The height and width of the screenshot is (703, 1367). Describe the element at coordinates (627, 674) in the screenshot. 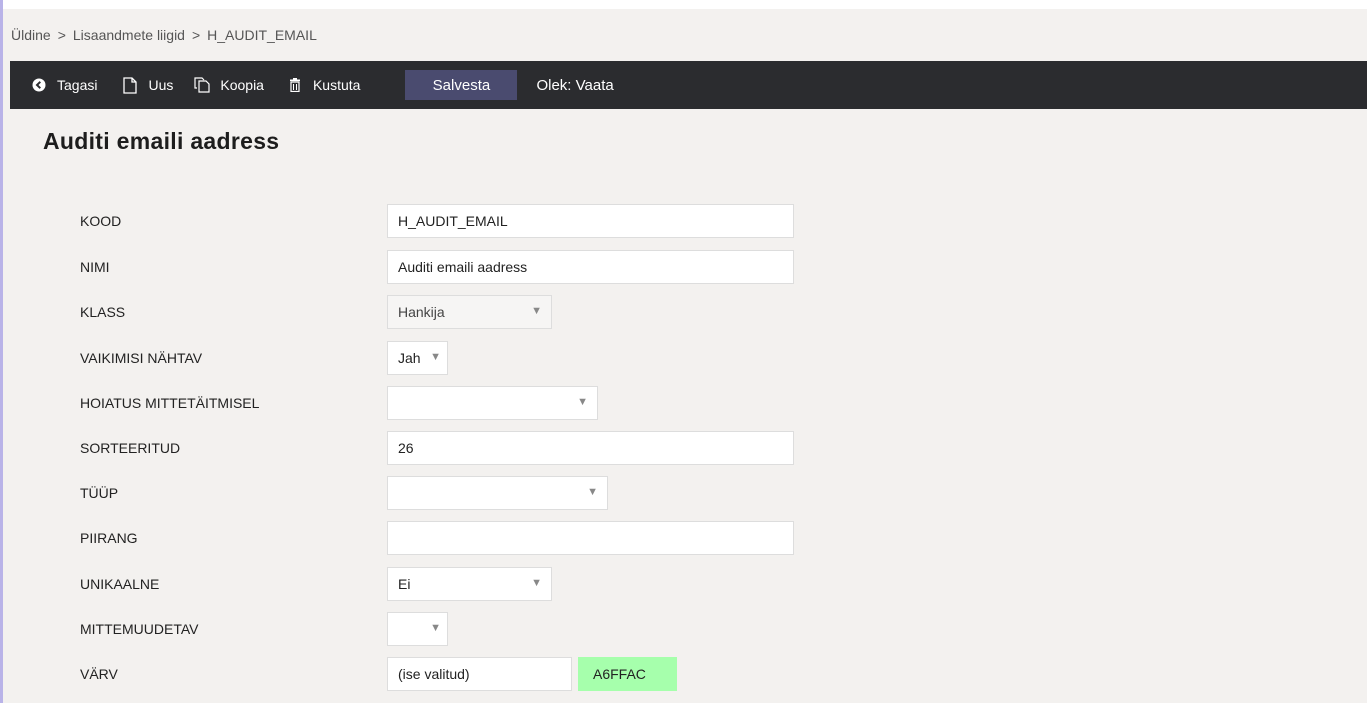

I see `color-swatch: A6FFAC` at that location.